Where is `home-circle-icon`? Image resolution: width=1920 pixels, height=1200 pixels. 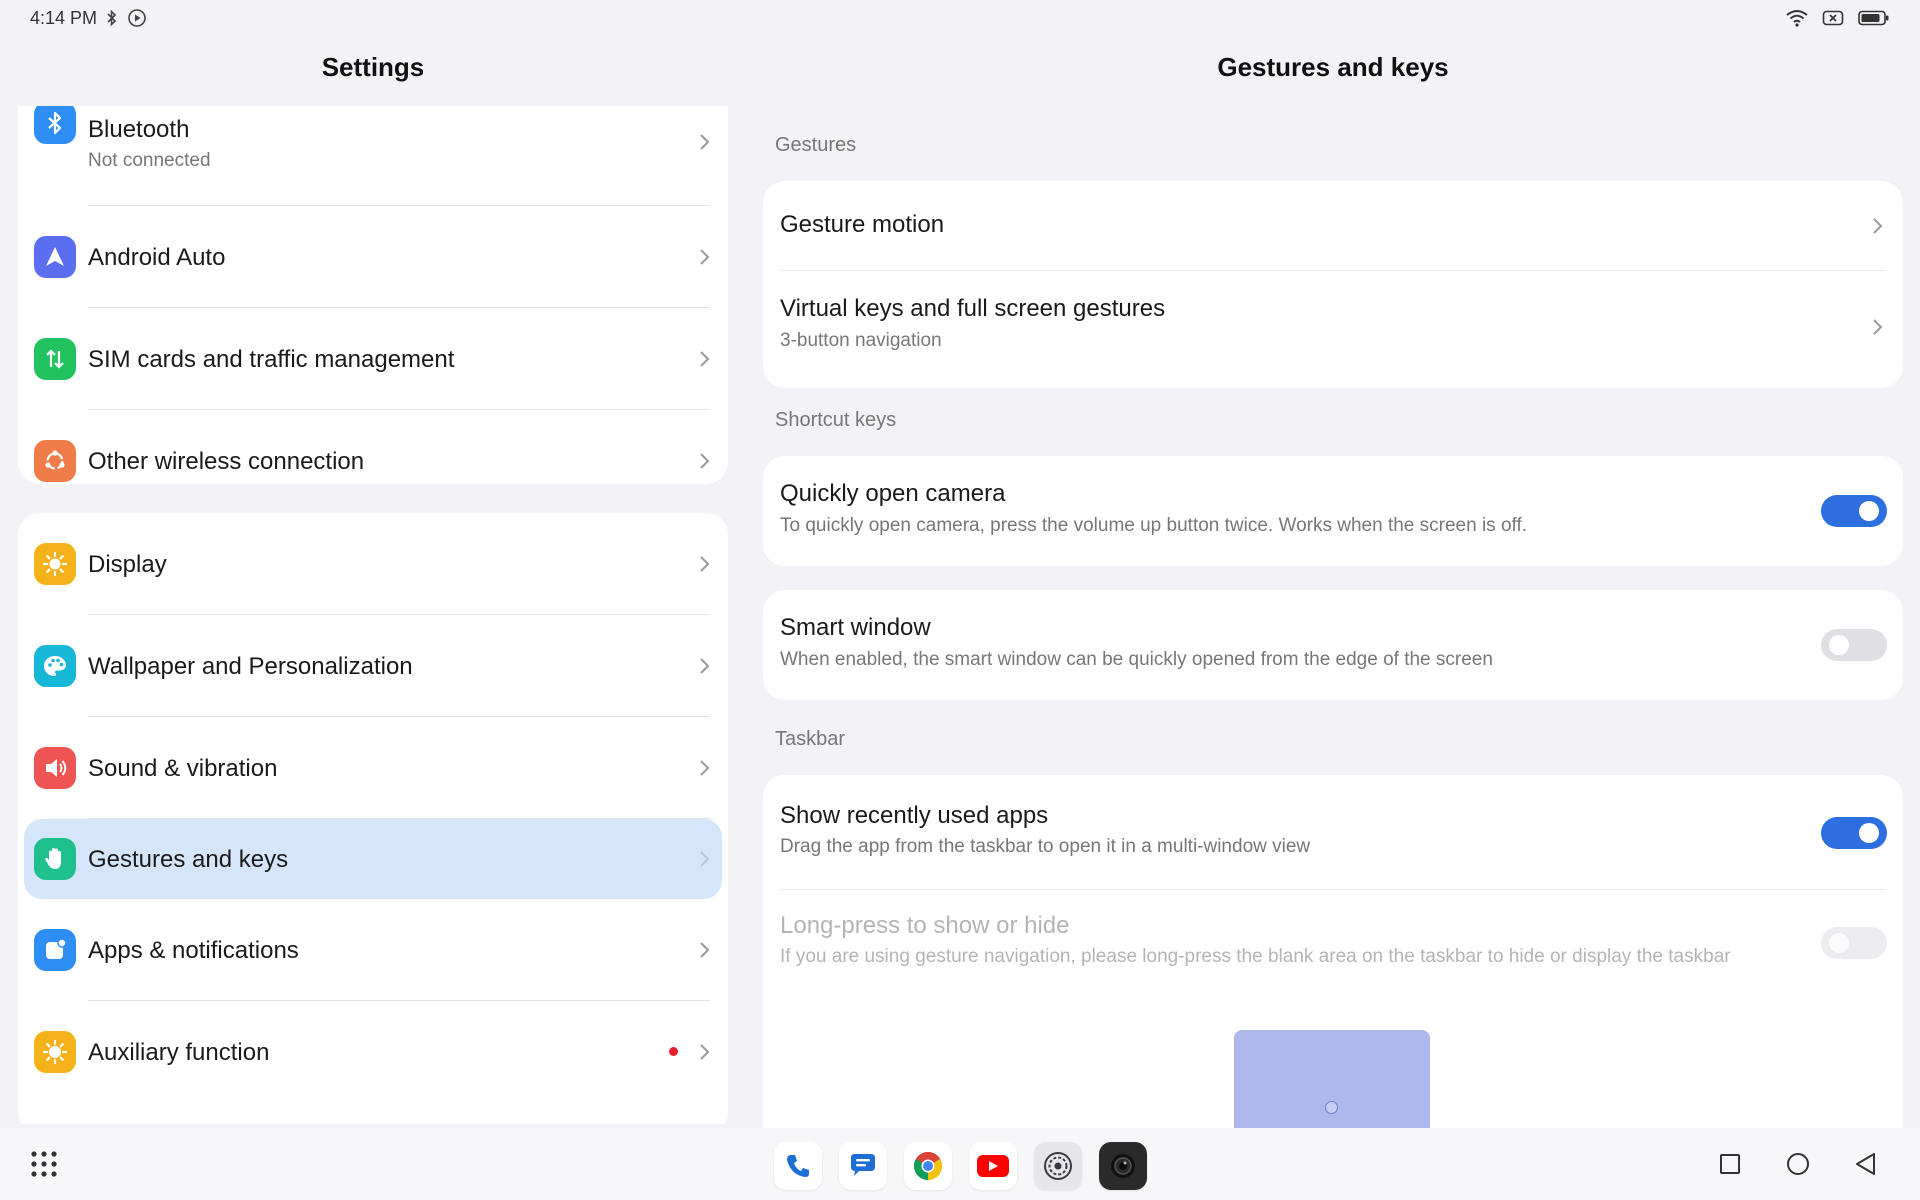 home-circle-icon is located at coordinates (1798, 1164).